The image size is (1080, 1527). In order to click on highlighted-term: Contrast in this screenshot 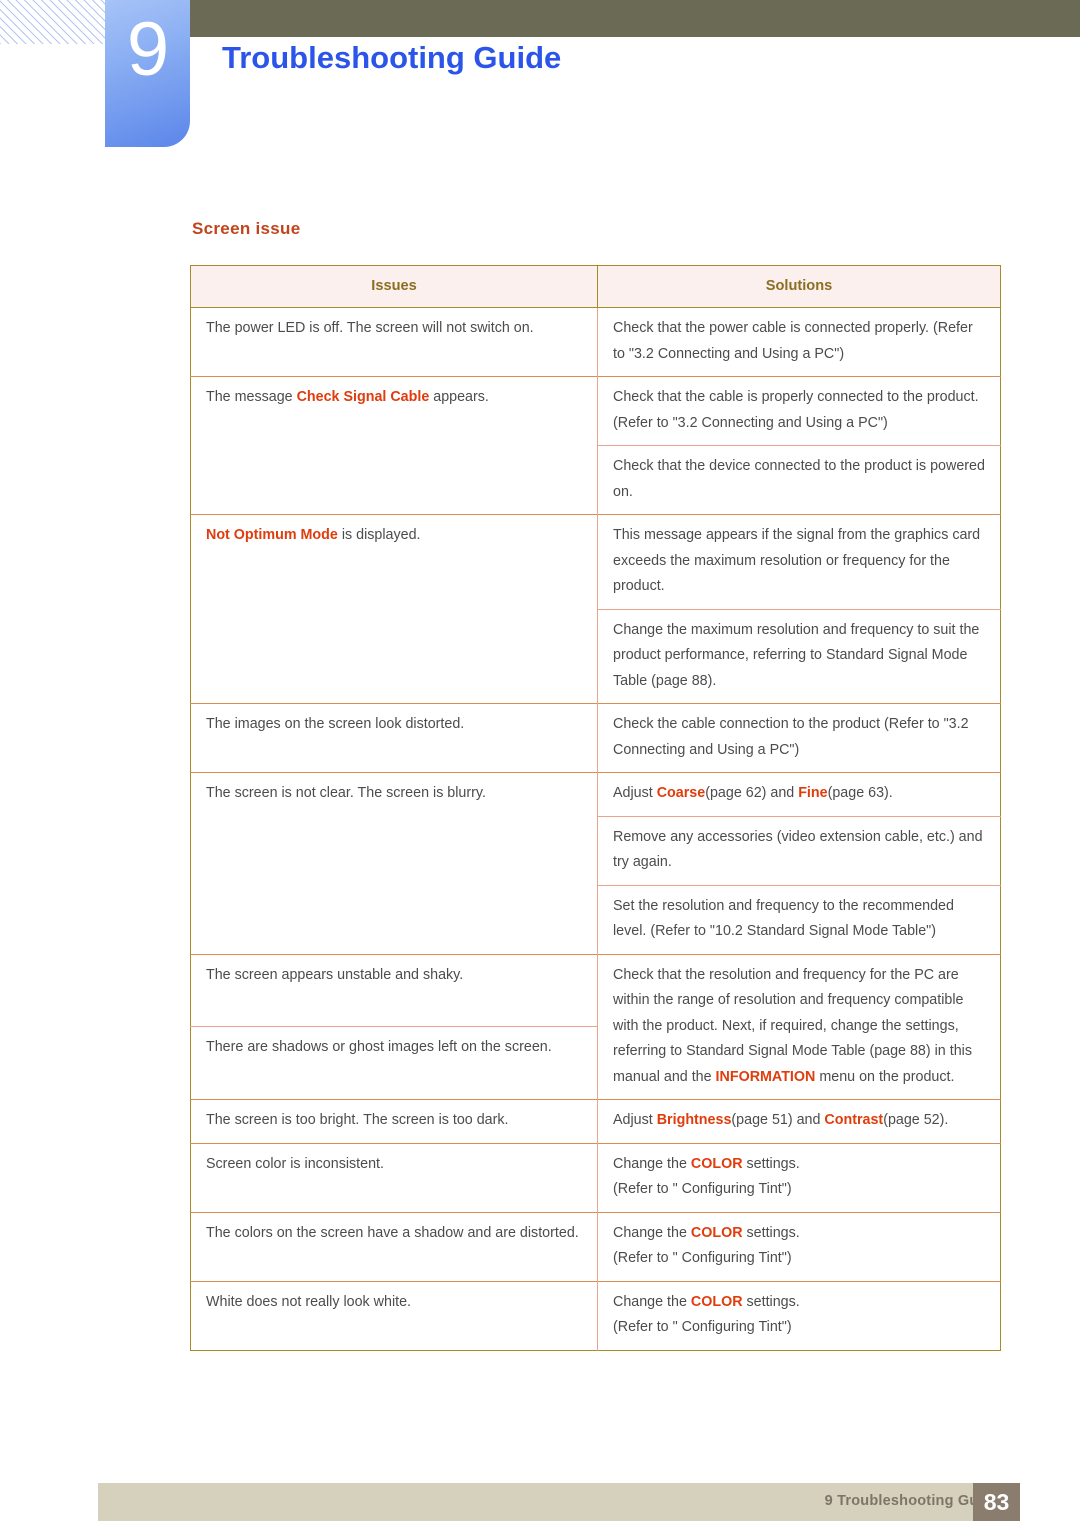, I will do `click(854, 1120)`.